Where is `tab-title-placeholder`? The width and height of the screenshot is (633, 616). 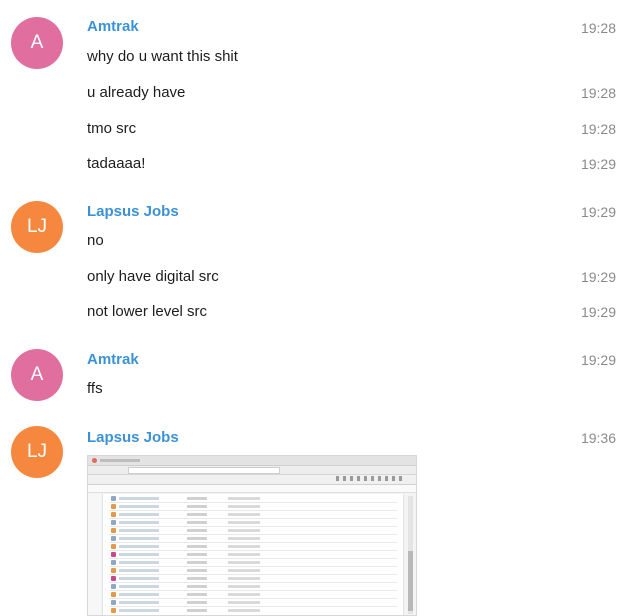 tab-title-placeholder is located at coordinates (120, 460).